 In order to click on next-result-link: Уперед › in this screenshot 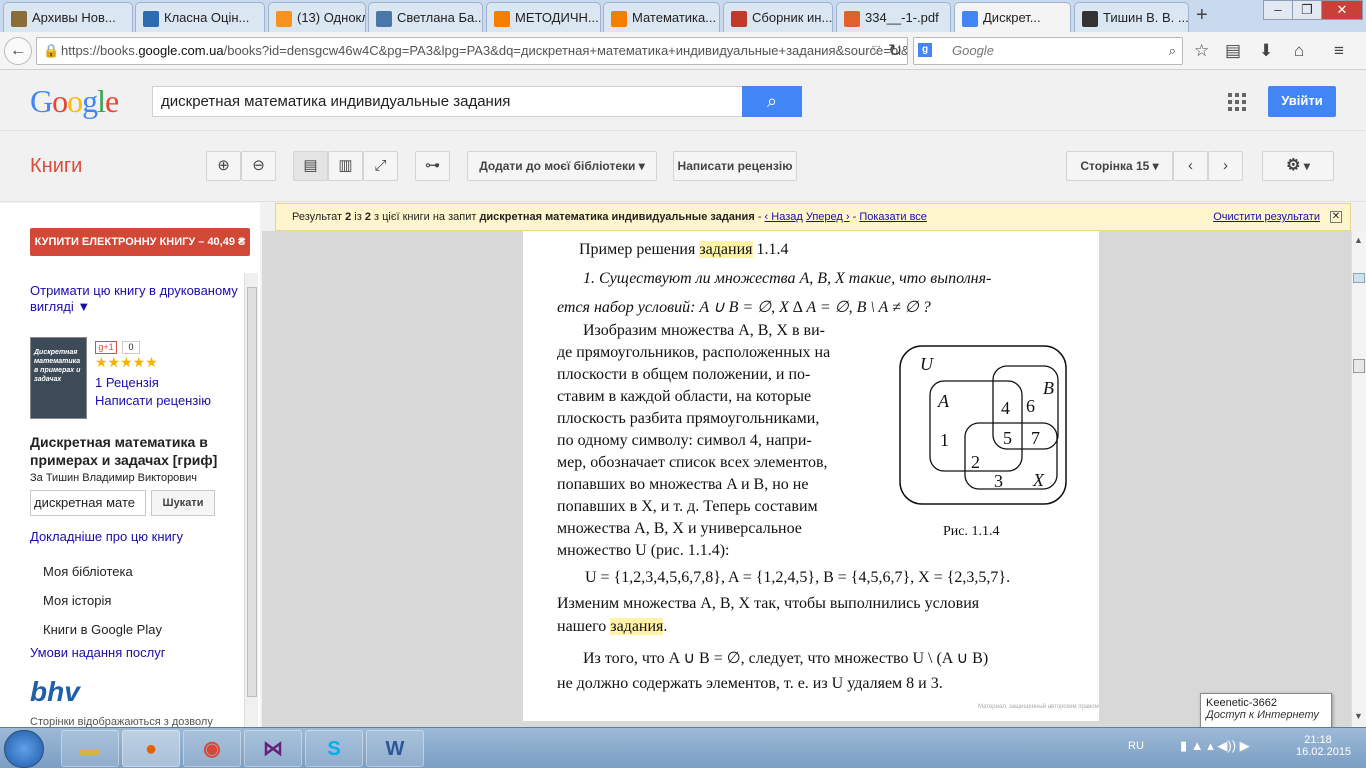, I will do `click(828, 217)`.